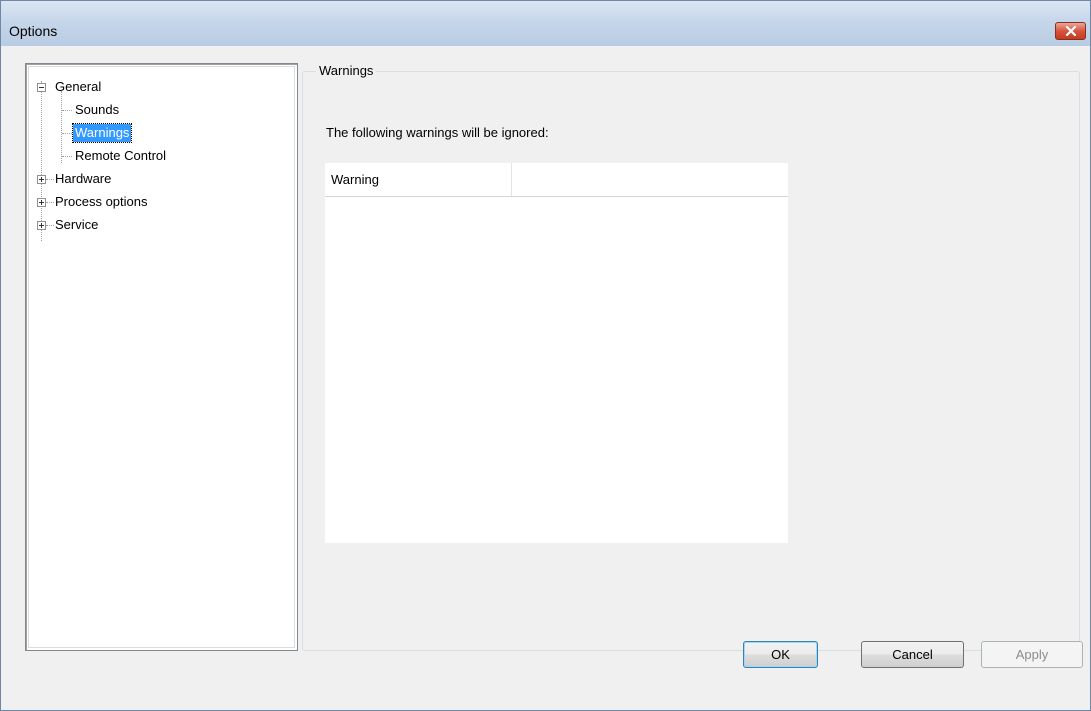 Image resolution: width=1091 pixels, height=711 pixels. What do you see at coordinates (83, 179) in the screenshot?
I see `tree-item-hardware: Hardware` at bounding box center [83, 179].